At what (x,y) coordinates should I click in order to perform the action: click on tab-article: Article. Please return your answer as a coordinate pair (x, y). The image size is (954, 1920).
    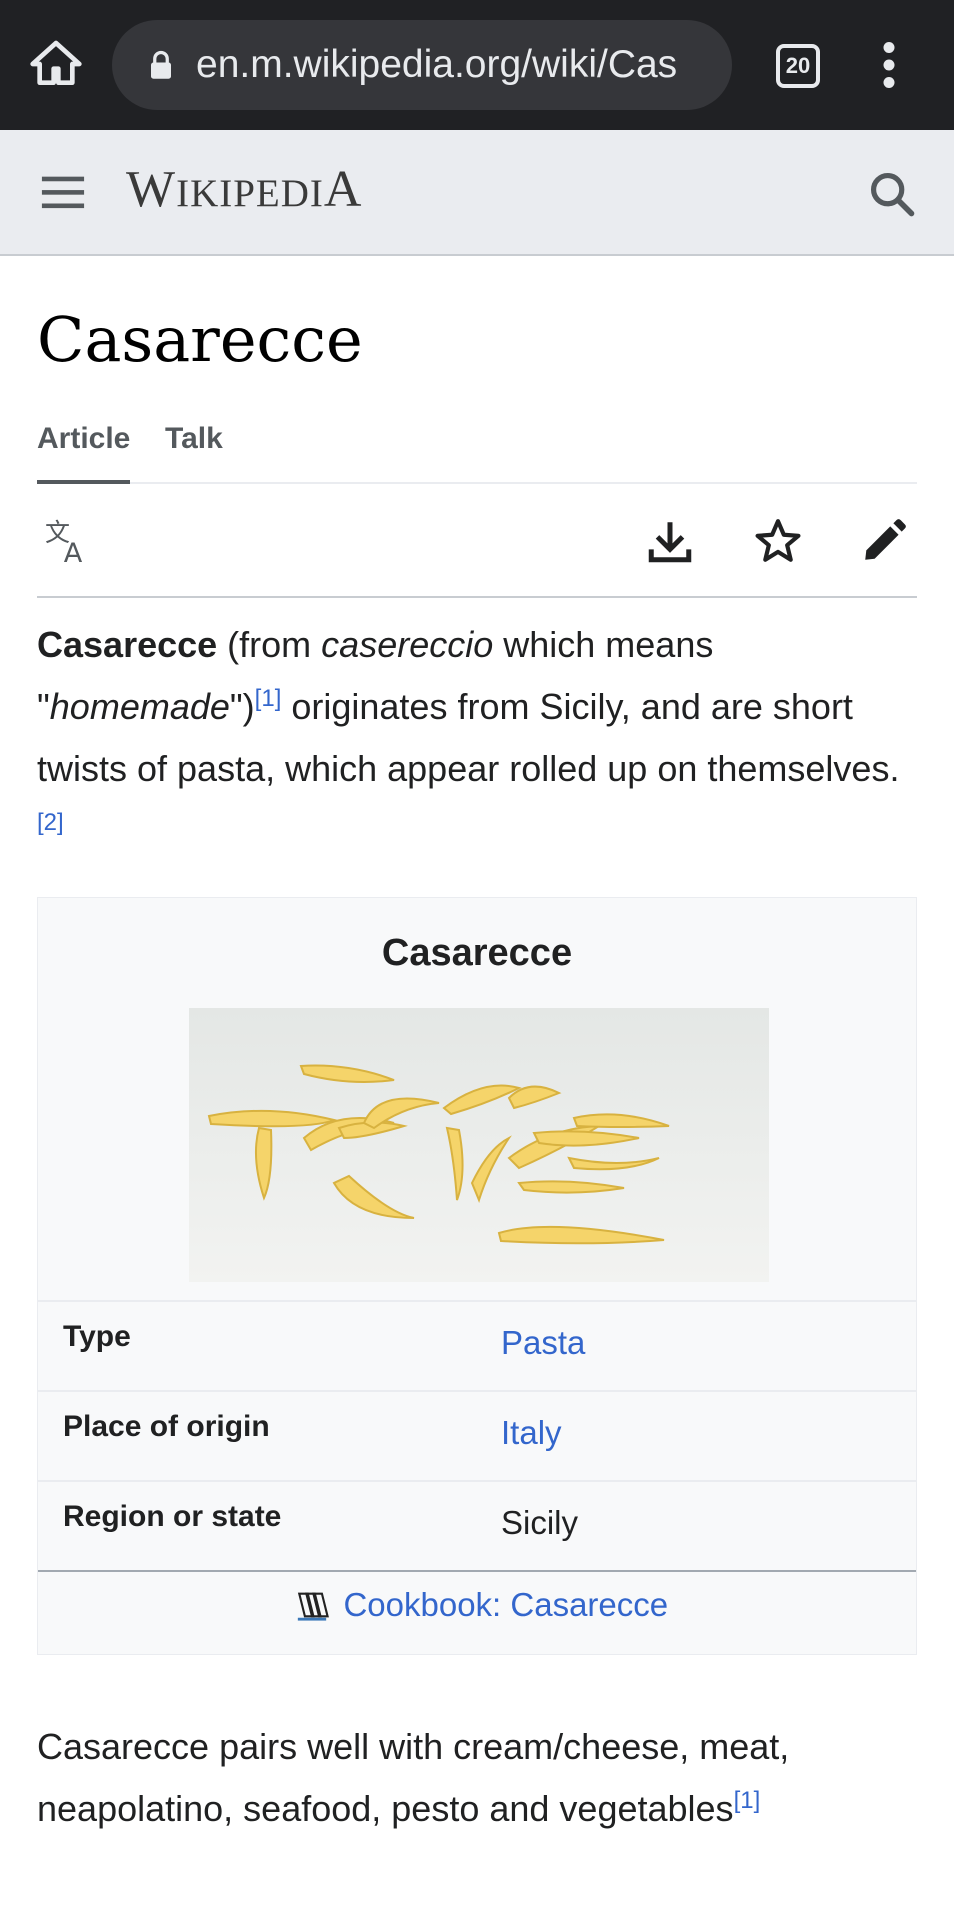
    Looking at the image, I should click on (84, 453).